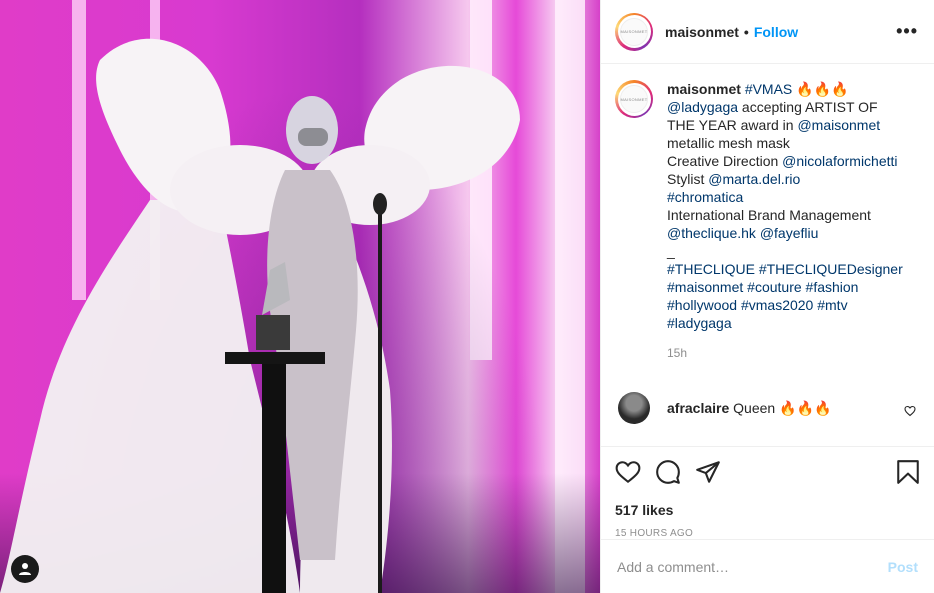  I want to click on bookmark-icon, so click(908, 472).